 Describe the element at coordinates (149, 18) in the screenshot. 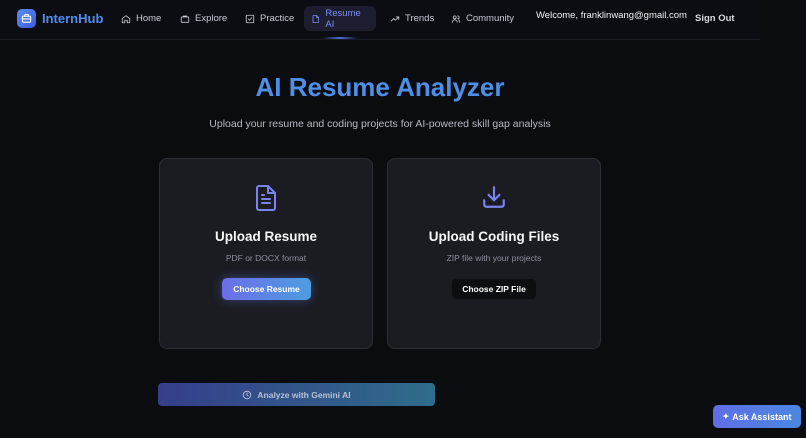

I see `nav-item-label: Home` at that location.